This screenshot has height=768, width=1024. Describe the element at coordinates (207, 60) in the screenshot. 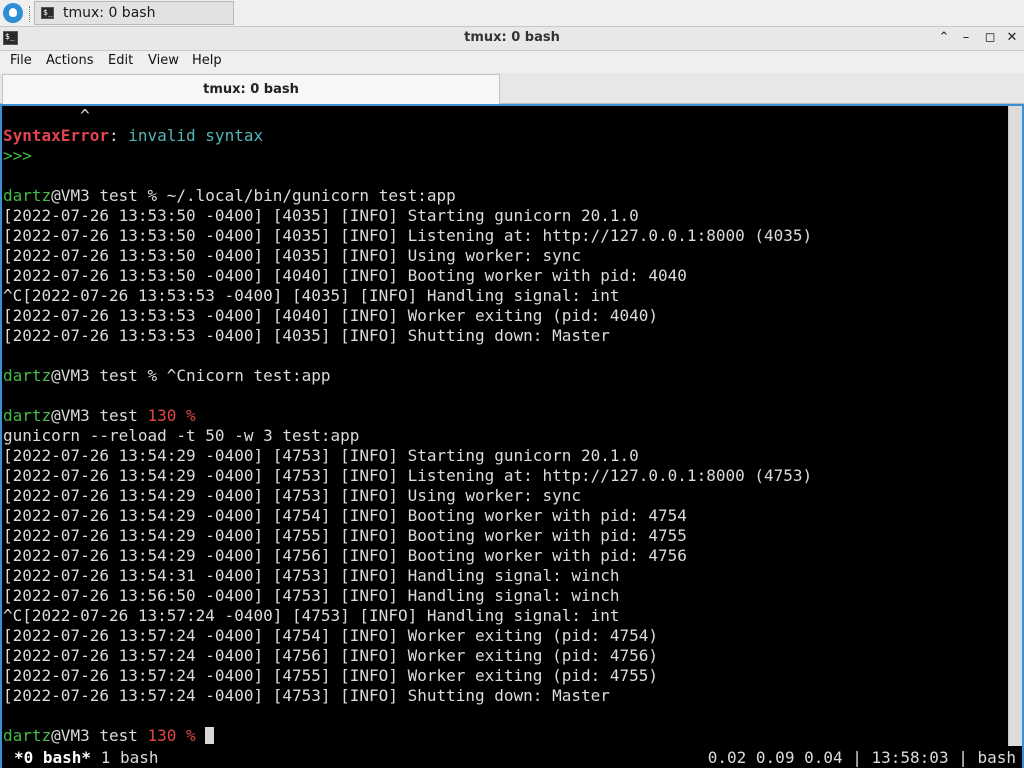

I see `menu-help: Help` at that location.